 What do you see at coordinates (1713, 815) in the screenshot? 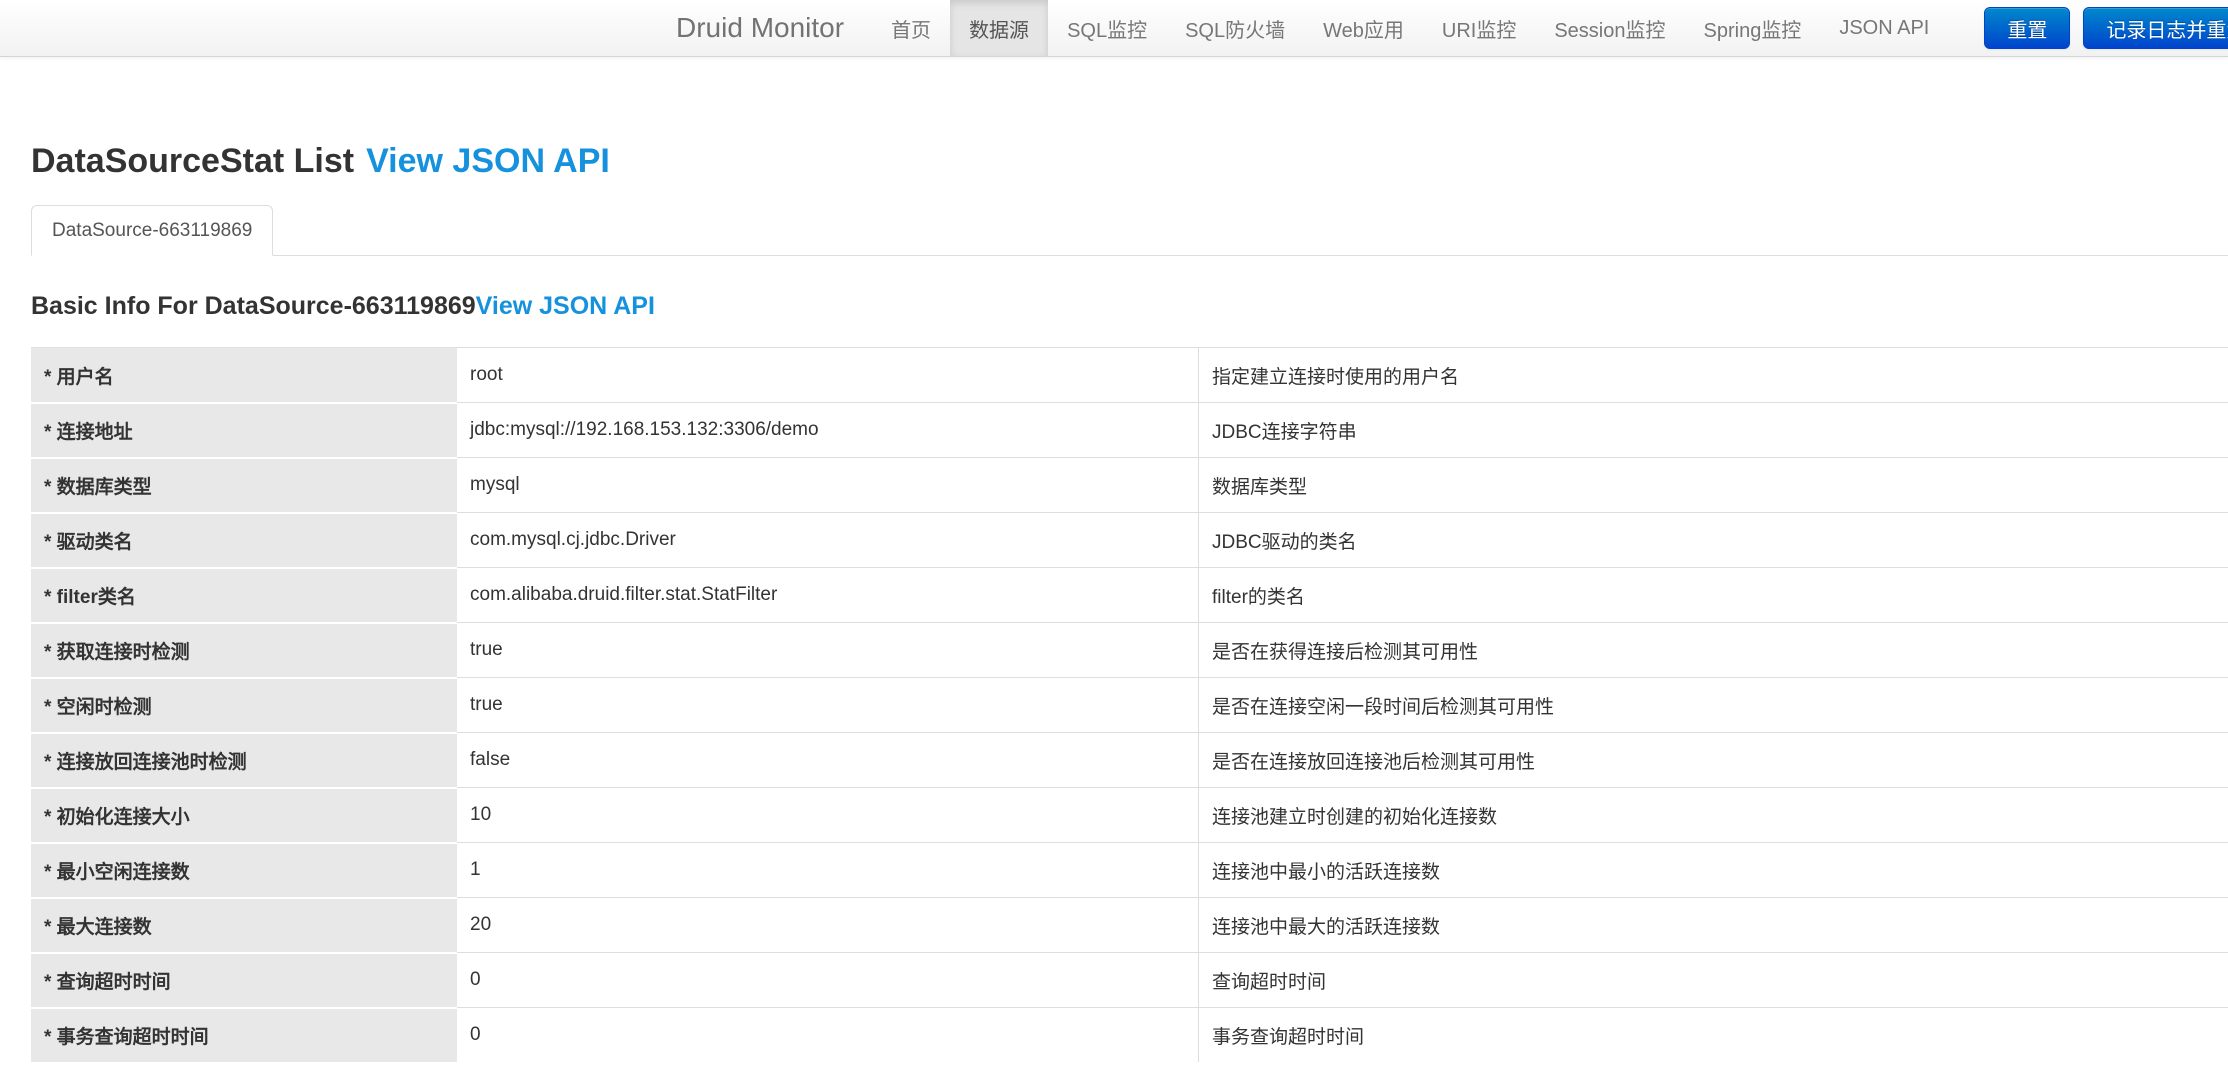
I see `initial-size-desc-cell: 连接池建立时创建的初始化连接数` at bounding box center [1713, 815].